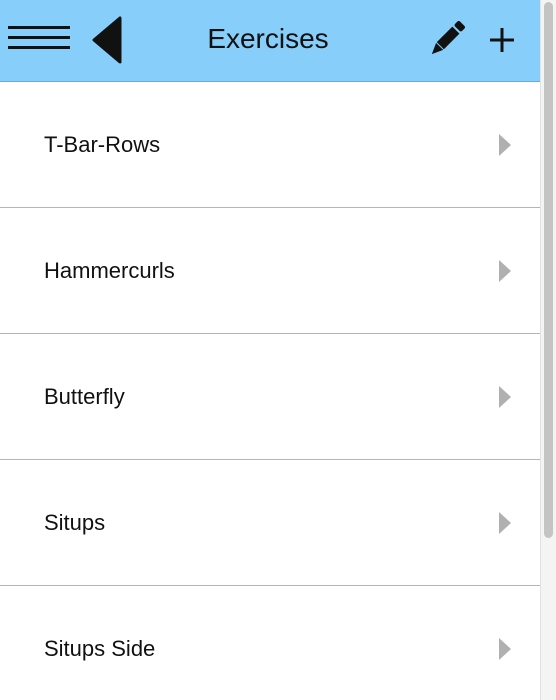 Image resolution: width=556 pixels, height=700 pixels. I want to click on exercise-label: Butterfly, so click(84, 396).